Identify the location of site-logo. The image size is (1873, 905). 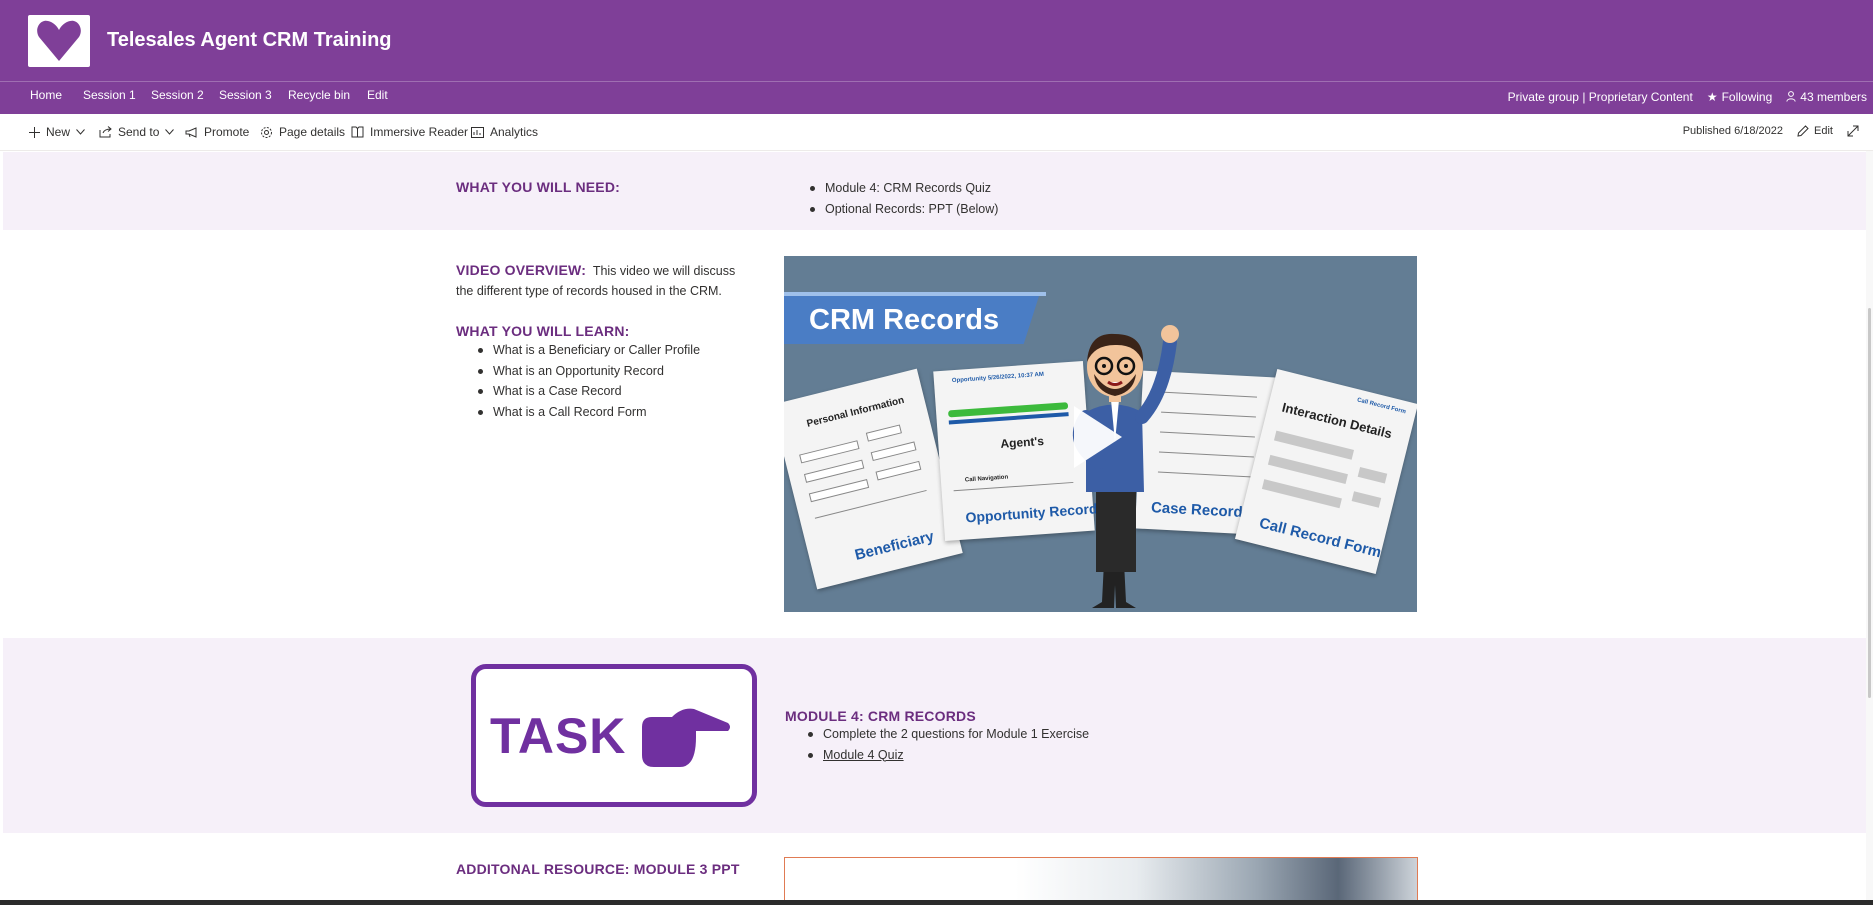
(59, 41).